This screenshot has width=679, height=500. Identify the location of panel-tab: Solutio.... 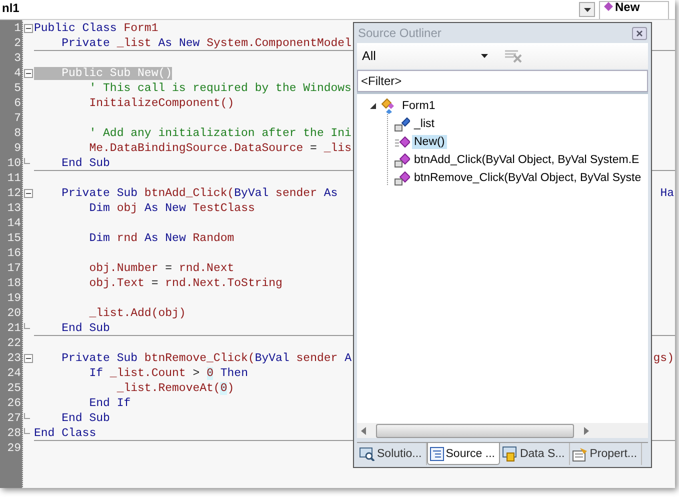
(392, 454).